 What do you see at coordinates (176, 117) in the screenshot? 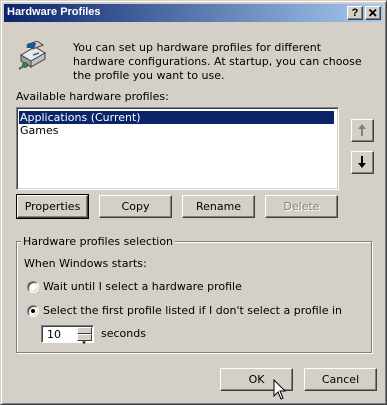
I see `list-item: Applications (Current)` at bounding box center [176, 117].